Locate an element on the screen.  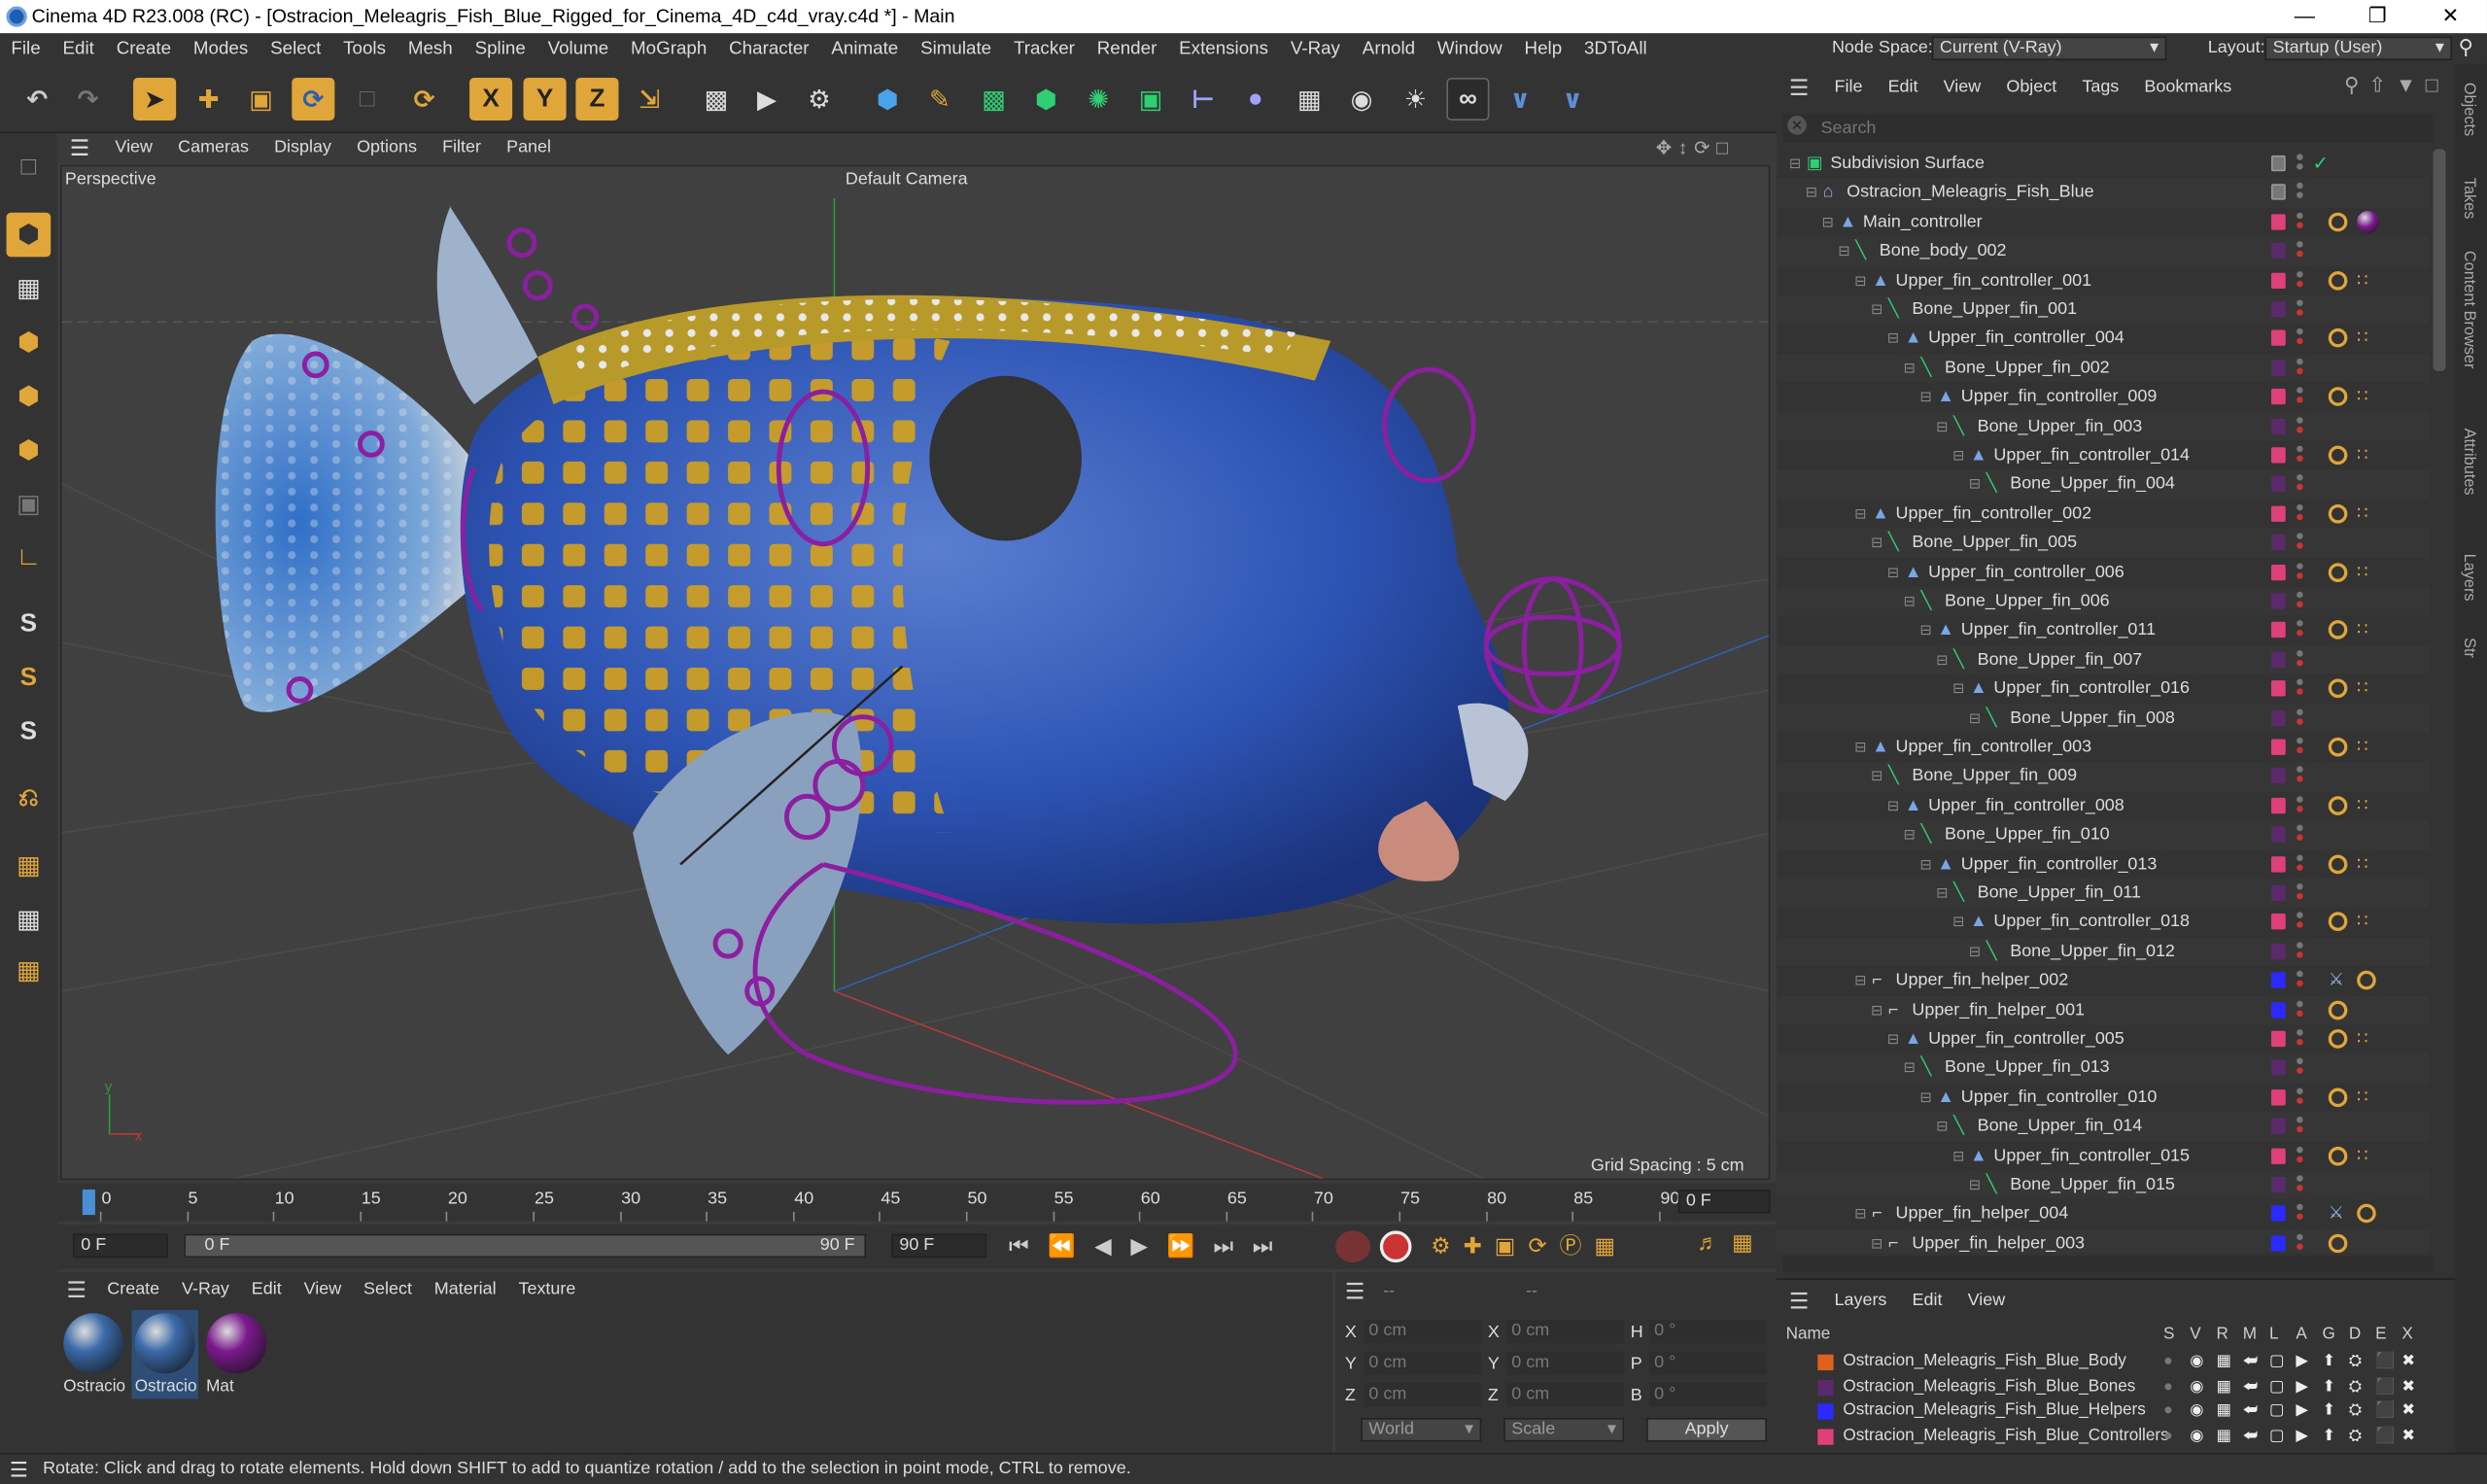
floor-icon: ▦ is located at coordinates (1309, 99).